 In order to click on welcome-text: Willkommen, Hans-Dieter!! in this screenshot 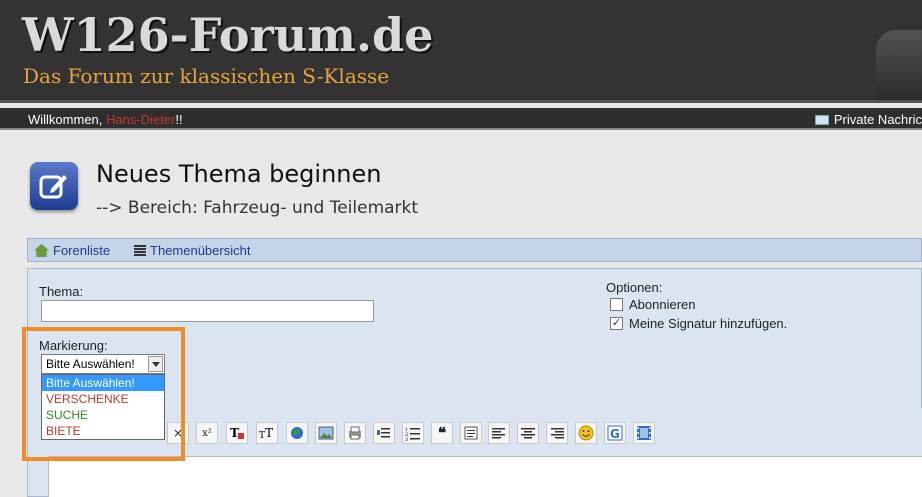, I will do `click(105, 119)`.